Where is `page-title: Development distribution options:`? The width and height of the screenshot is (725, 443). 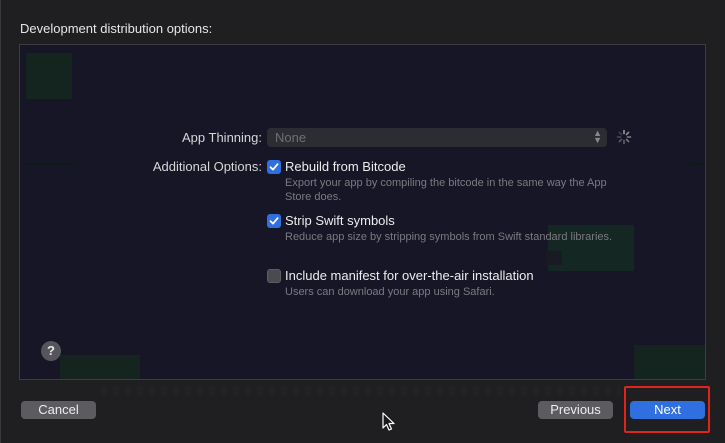 page-title: Development distribution options: is located at coordinates (116, 28).